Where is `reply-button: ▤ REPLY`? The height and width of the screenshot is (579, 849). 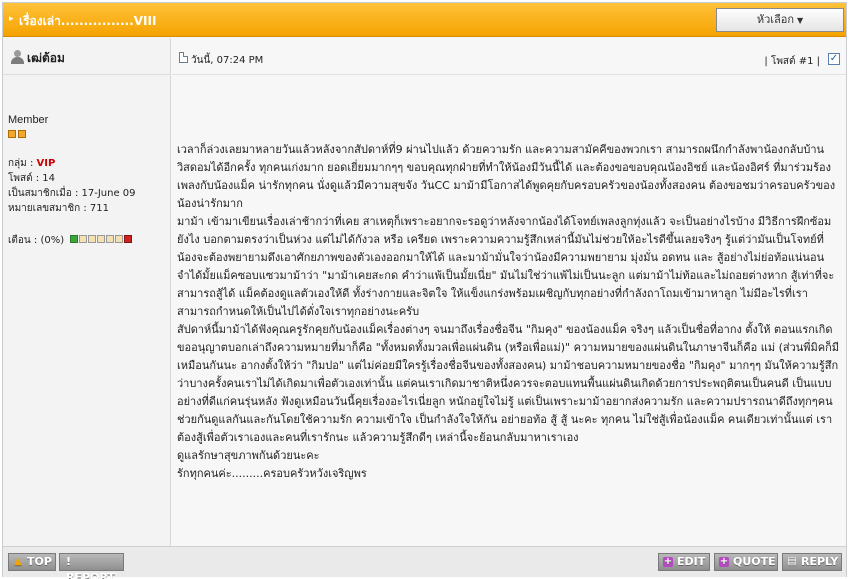
reply-button: ▤ REPLY is located at coordinates (812, 562).